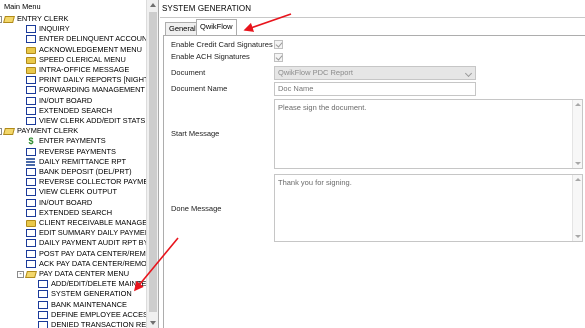 This screenshot has width=585, height=328. I want to click on enable-ach-signatures-label: Enable ACH Signatures, so click(210, 56).